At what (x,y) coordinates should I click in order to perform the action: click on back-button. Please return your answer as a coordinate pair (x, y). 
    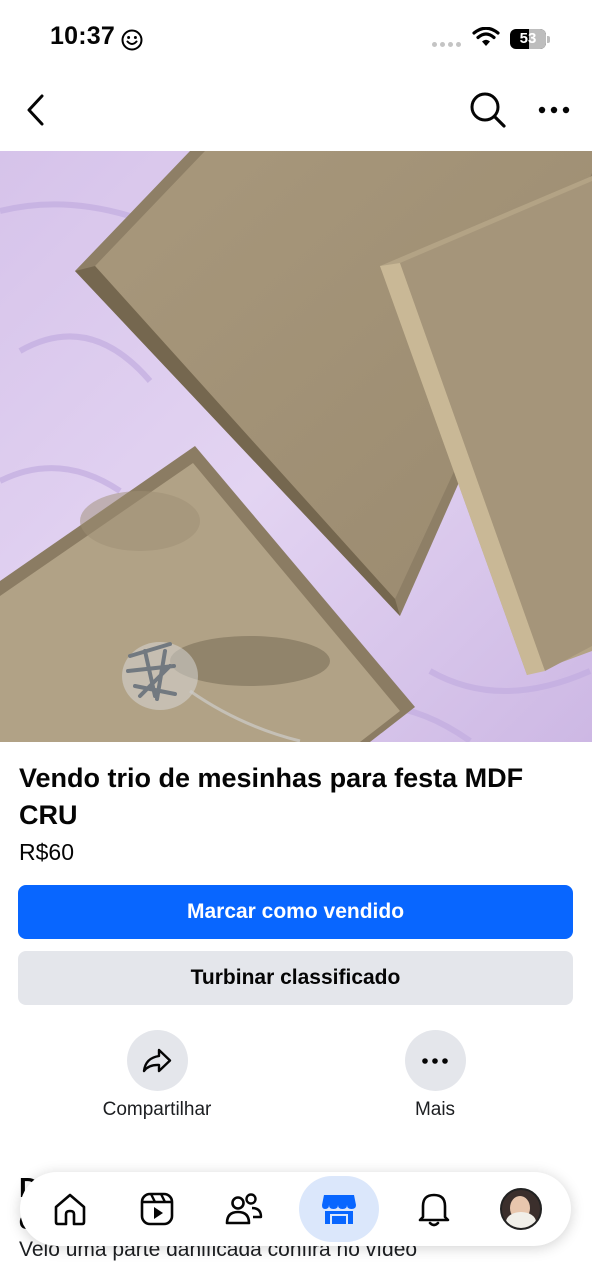
    Looking at the image, I should click on (36, 110).